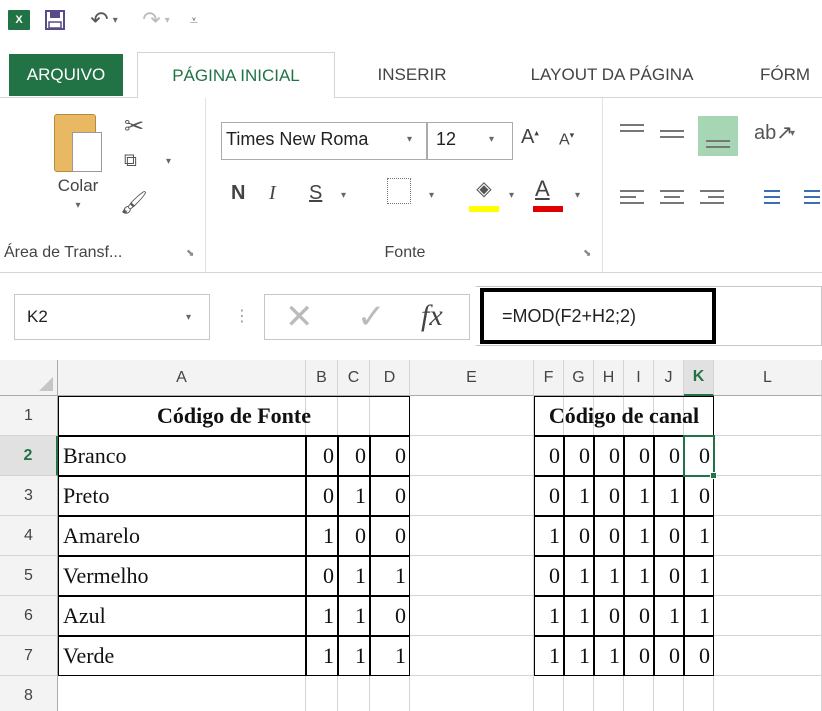 Image resolution: width=822 pixels, height=711 pixels. Describe the element at coordinates (432, 316) in the screenshot. I see `insert-function-icon: fx` at that location.